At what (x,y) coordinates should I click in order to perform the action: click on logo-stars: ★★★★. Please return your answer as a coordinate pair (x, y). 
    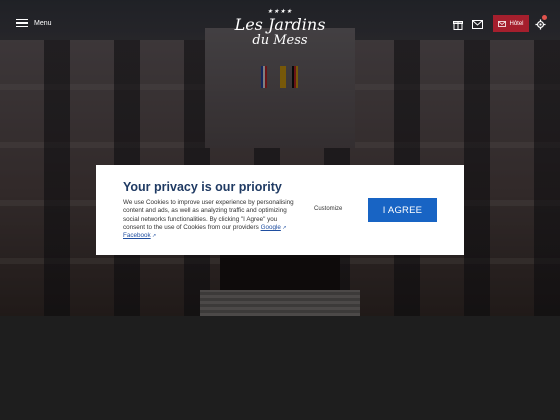
    Looking at the image, I should click on (280, 11).